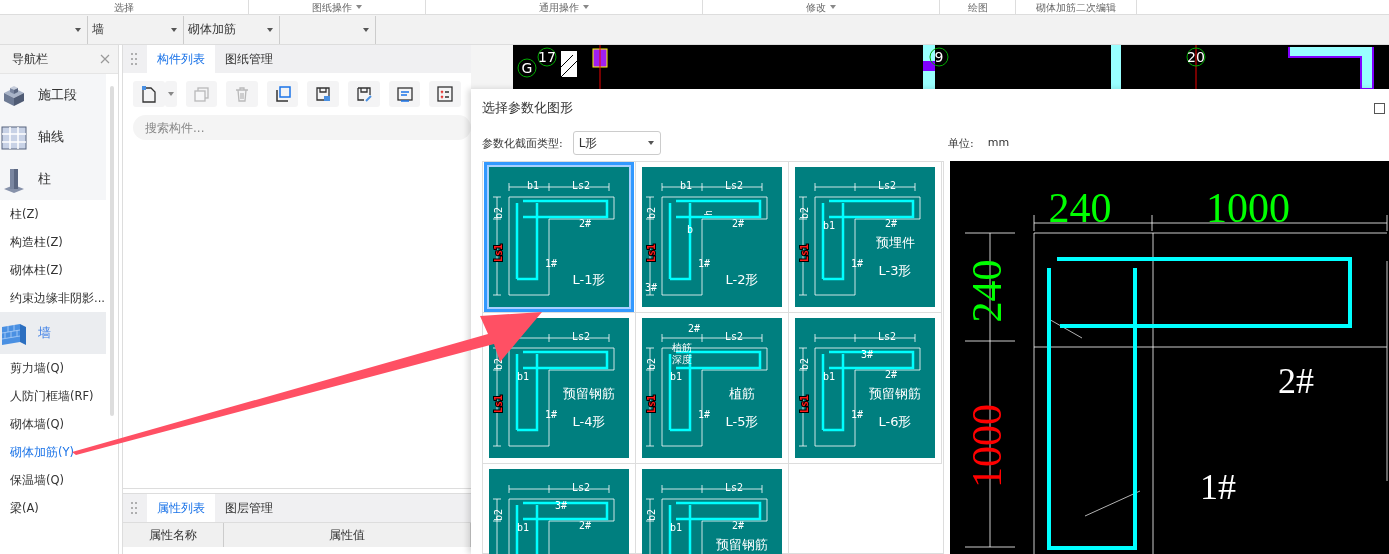  I want to click on dimension-label: 植筋, so click(682, 347).